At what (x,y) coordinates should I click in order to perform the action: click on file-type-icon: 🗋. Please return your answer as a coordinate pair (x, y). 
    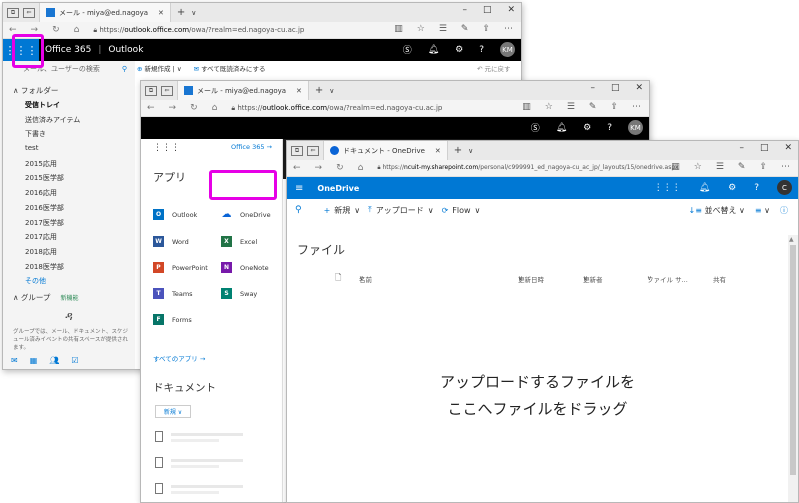
    Looking at the image, I should click on (338, 279).